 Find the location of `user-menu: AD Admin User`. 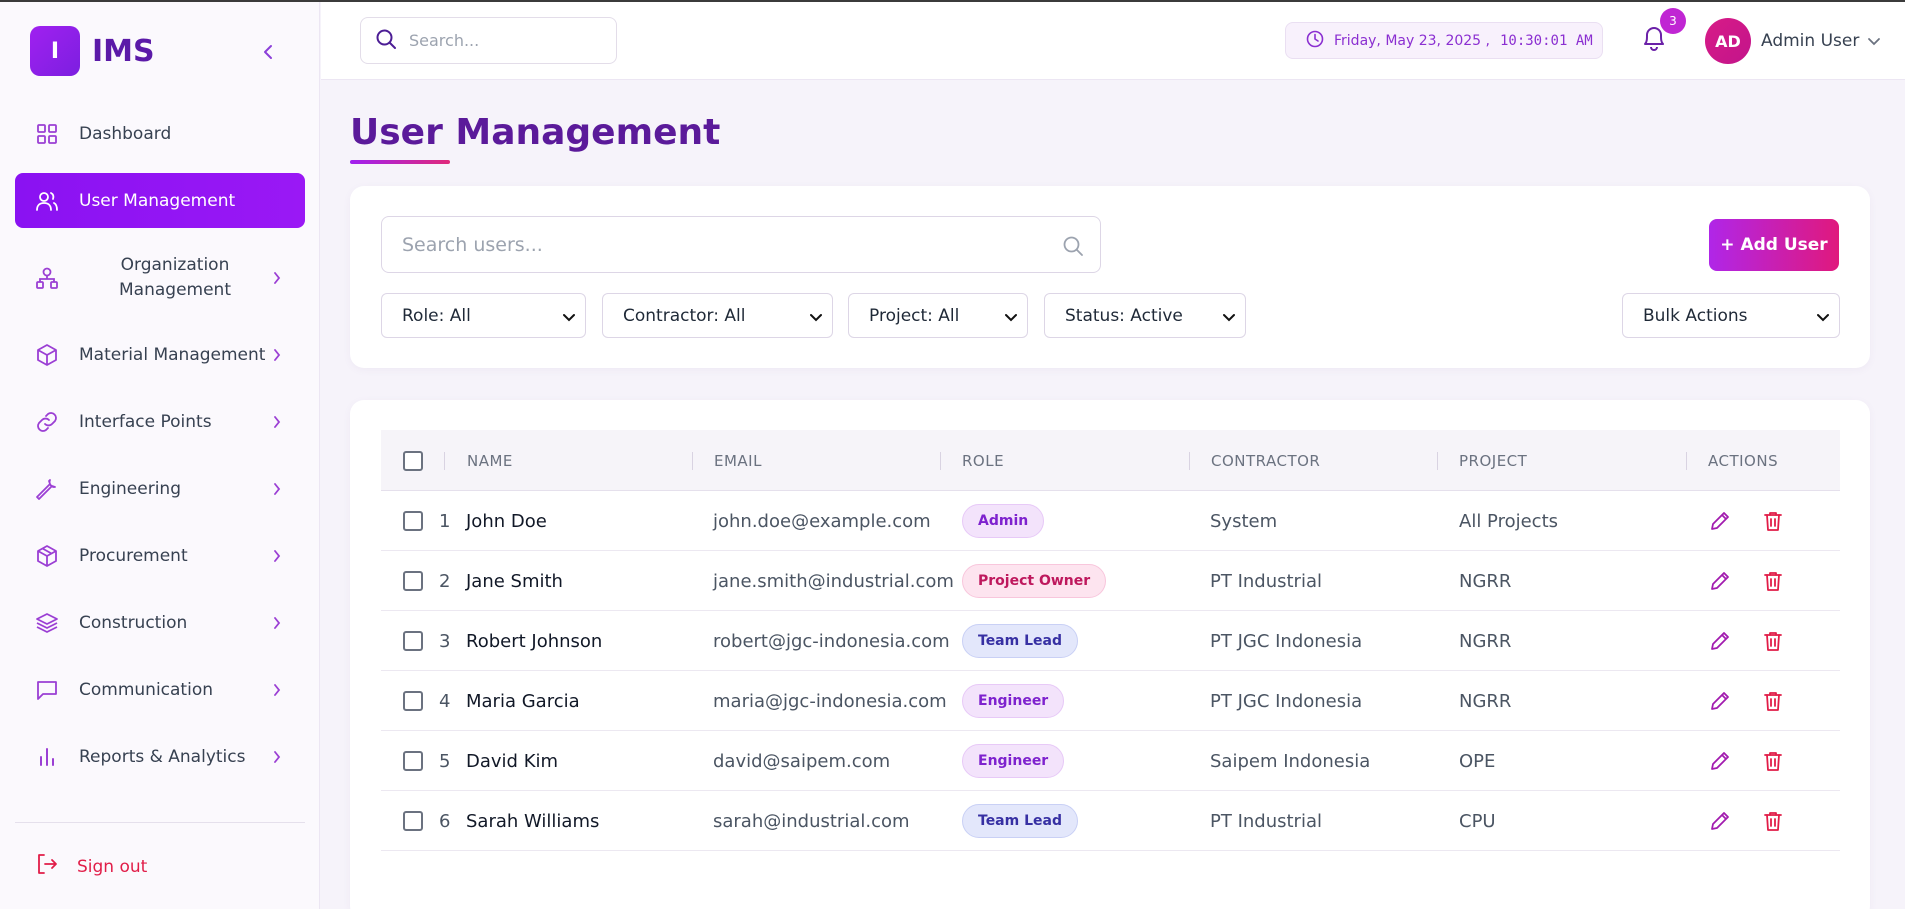

user-menu: AD Admin User is located at coordinates (1793, 41).